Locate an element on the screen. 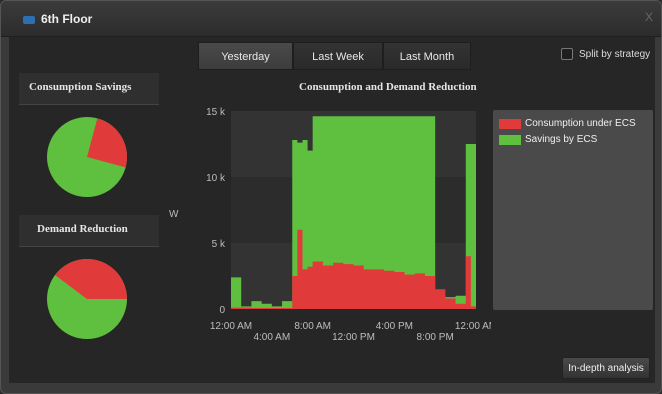 This screenshot has width=662, height=394. tab-yesterday: Yesterday is located at coordinates (245, 56).